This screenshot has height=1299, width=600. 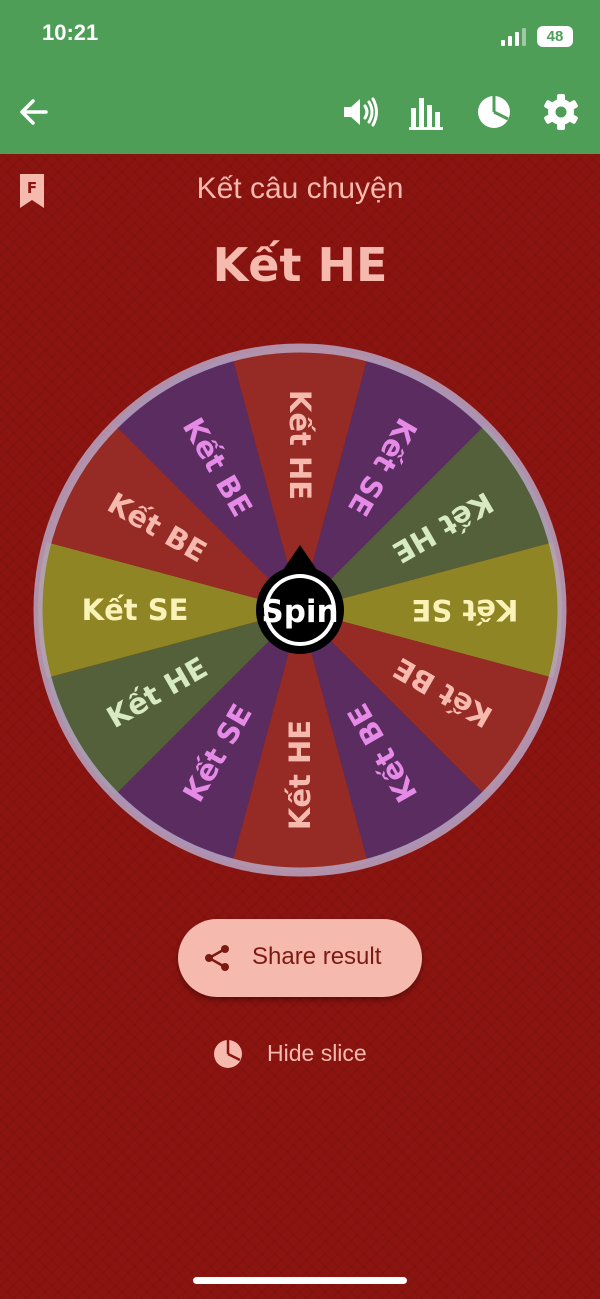 I want to click on settings-gear-icon, so click(x=561, y=112).